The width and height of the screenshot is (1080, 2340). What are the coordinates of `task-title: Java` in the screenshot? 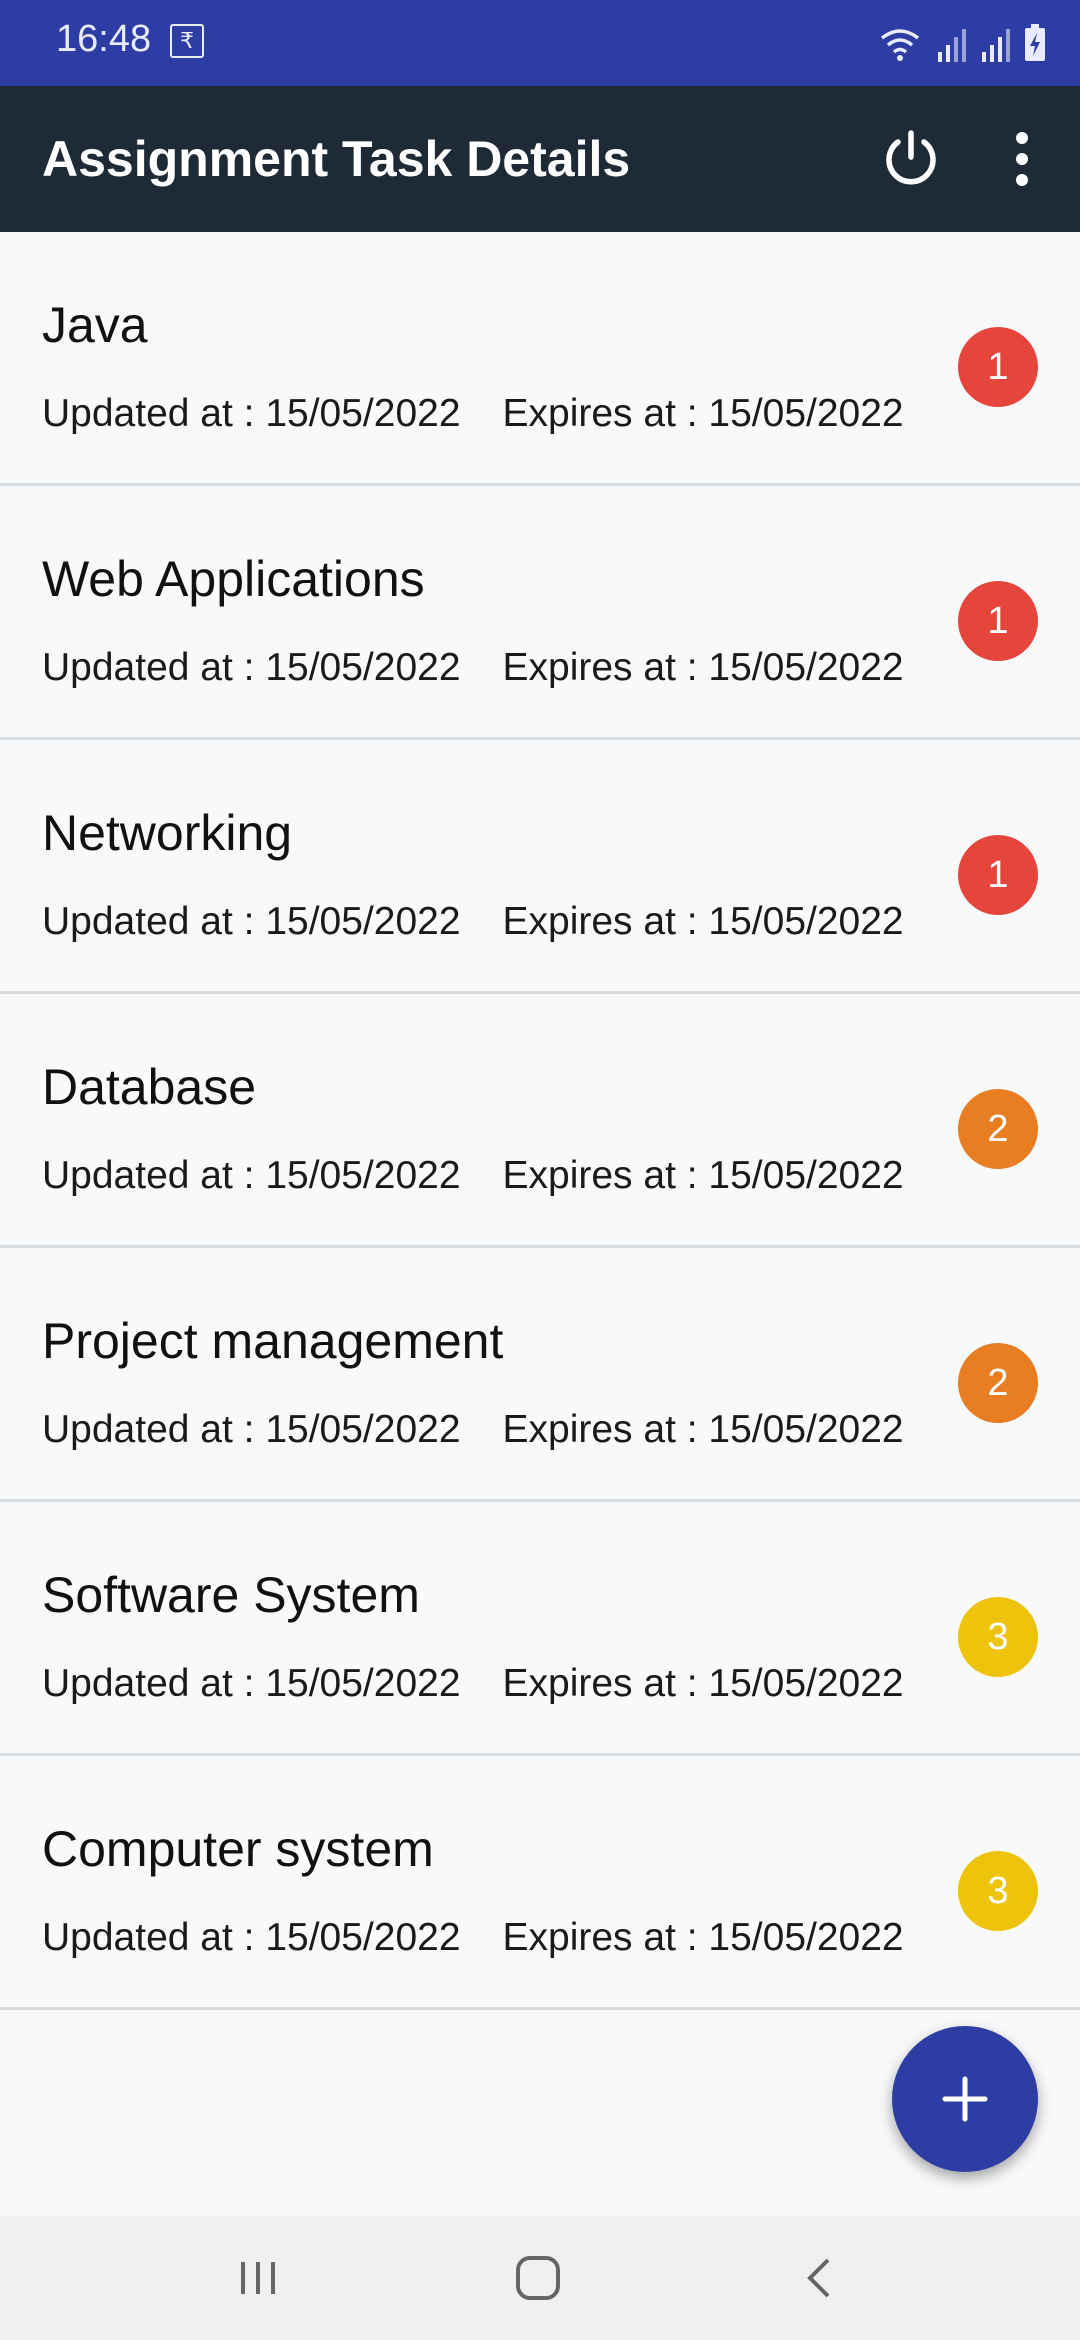 It's located at (95, 325).